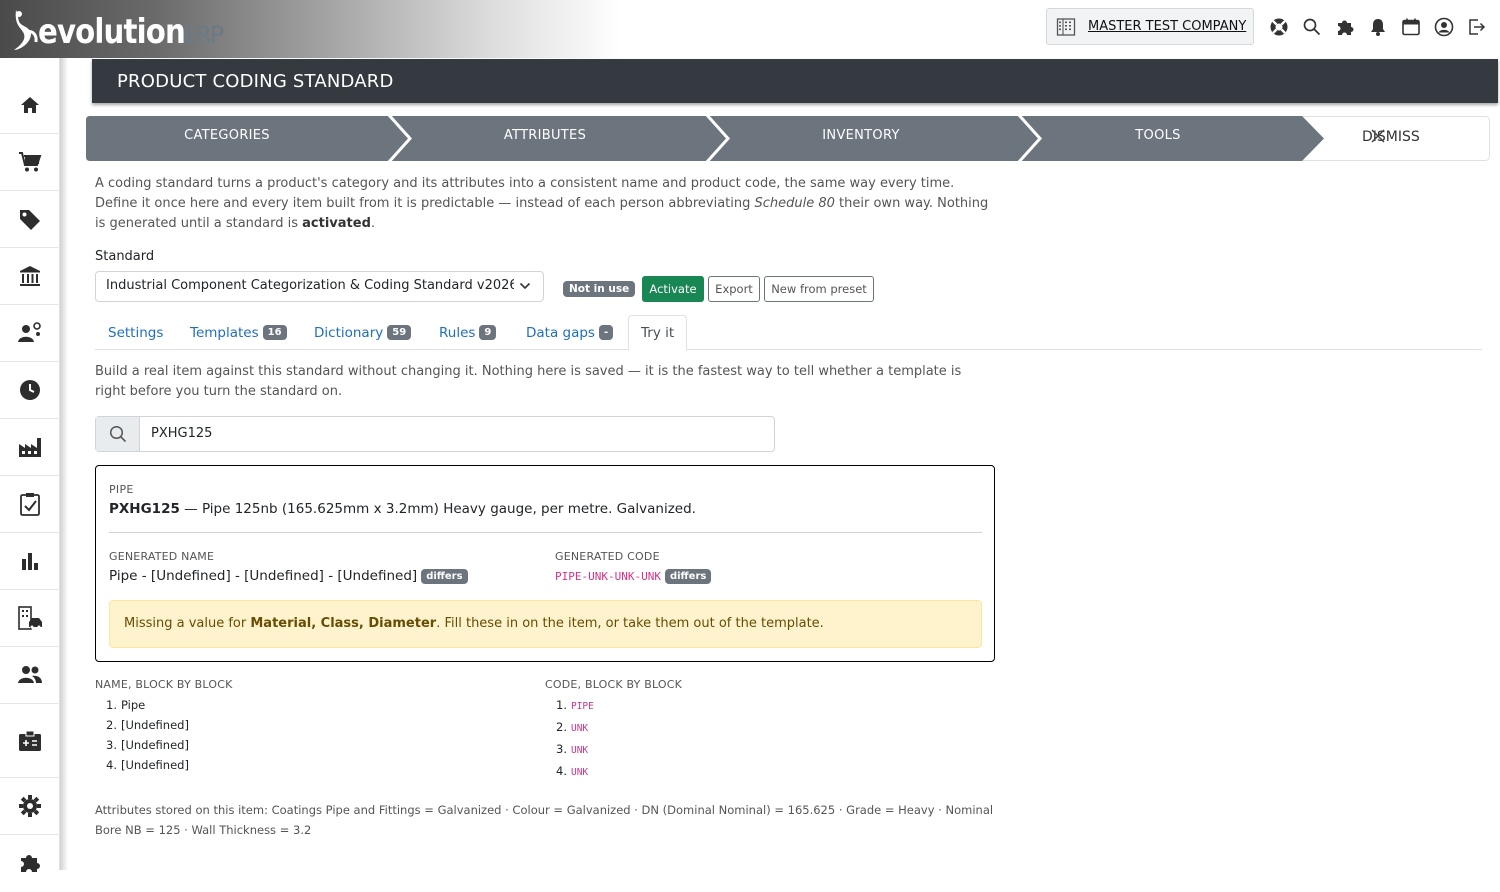 This screenshot has width=1500, height=892. Describe the element at coordinates (64, 464) in the screenshot. I see `sidebar-shadow` at that location.